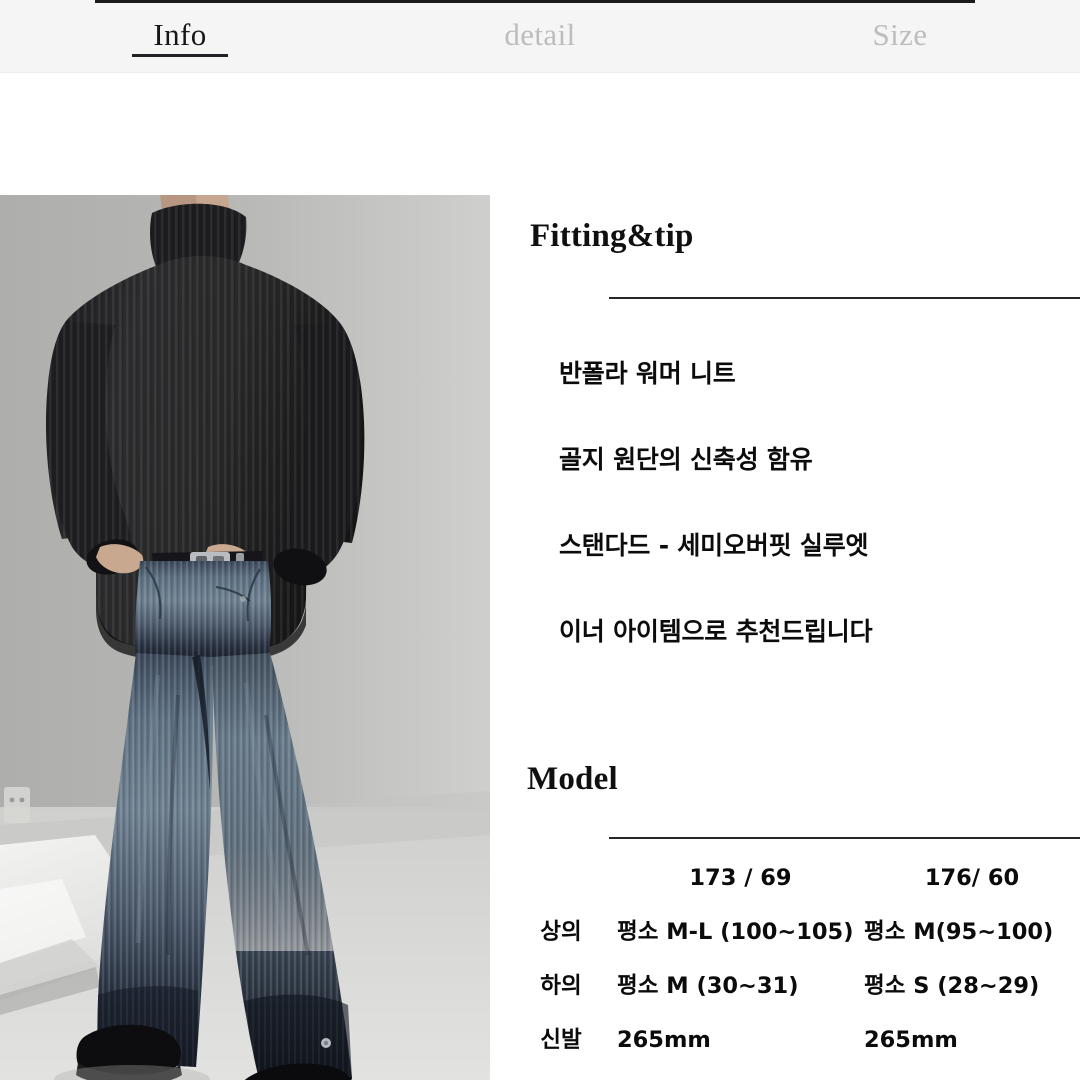 This screenshot has height=1080, width=1080. What do you see at coordinates (561, 1040) in the screenshot?
I see `row-label: 신발` at bounding box center [561, 1040].